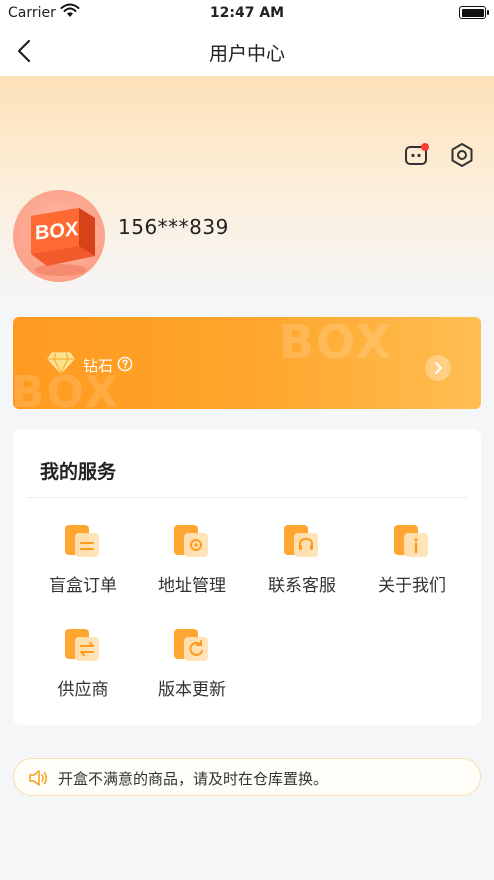 The image size is (494, 880). I want to click on help-icon, so click(125, 364).